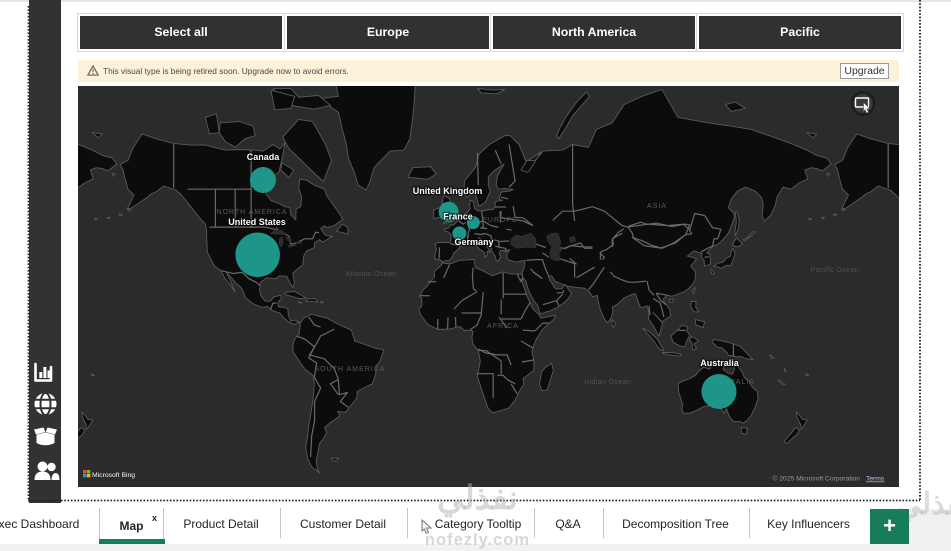 This screenshot has height=551, width=951. I want to click on svg-text: Terms, so click(875, 478).